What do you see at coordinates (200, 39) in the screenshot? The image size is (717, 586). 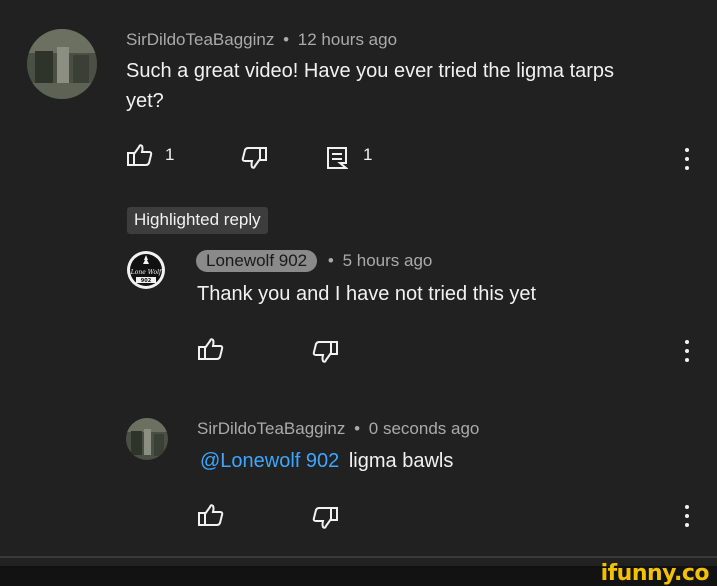 I see `comment-author: SirDildoTeaBagginz` at bounding box center [200, 39].